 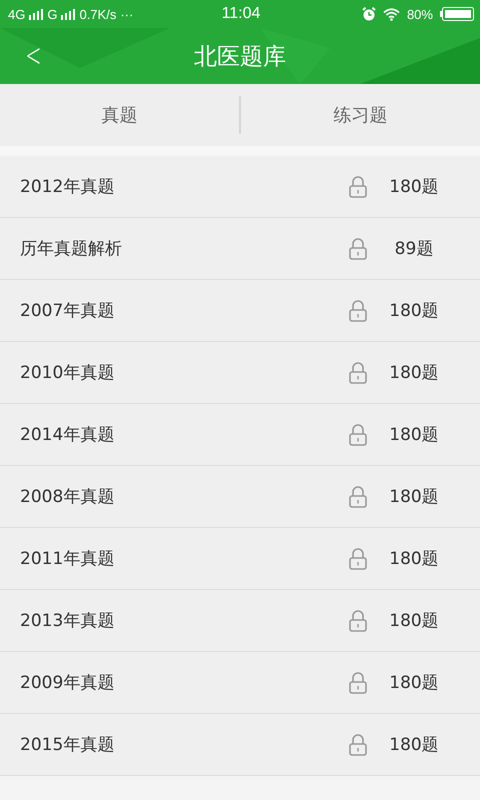 I want to click on list-item: 2007年真题 180题, so click(x=240, y=311).